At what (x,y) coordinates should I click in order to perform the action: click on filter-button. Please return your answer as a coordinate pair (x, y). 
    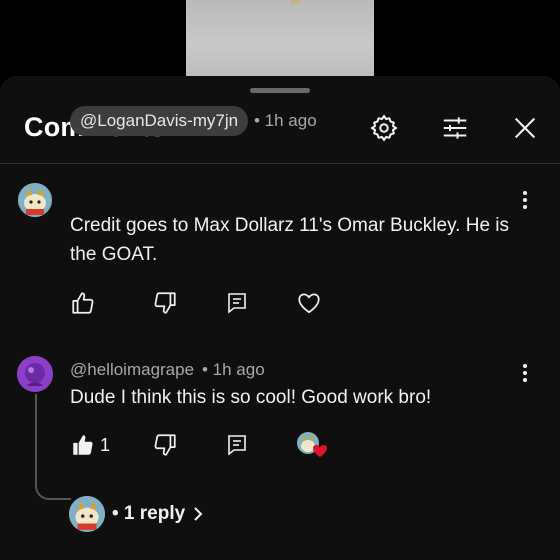
    Looking at the image, I should click on (455, 128).